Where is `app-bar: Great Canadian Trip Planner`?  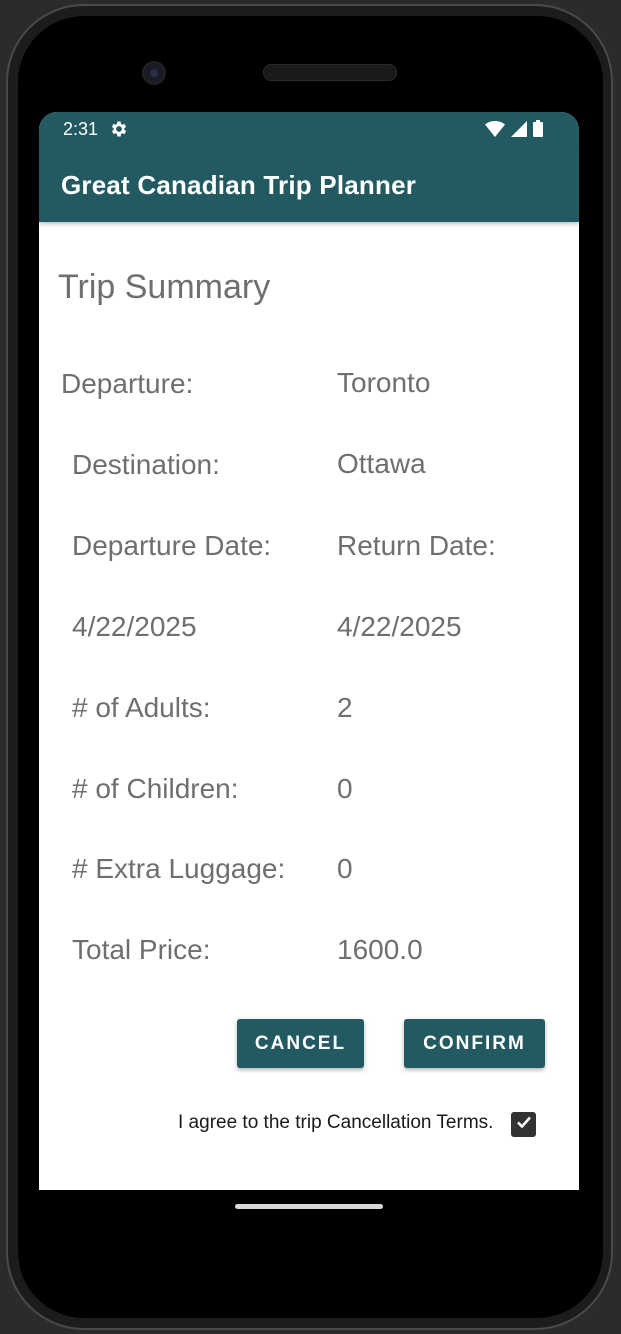 app-bar: Great Canadian Trip Planner is located at coordinates (309, 186).